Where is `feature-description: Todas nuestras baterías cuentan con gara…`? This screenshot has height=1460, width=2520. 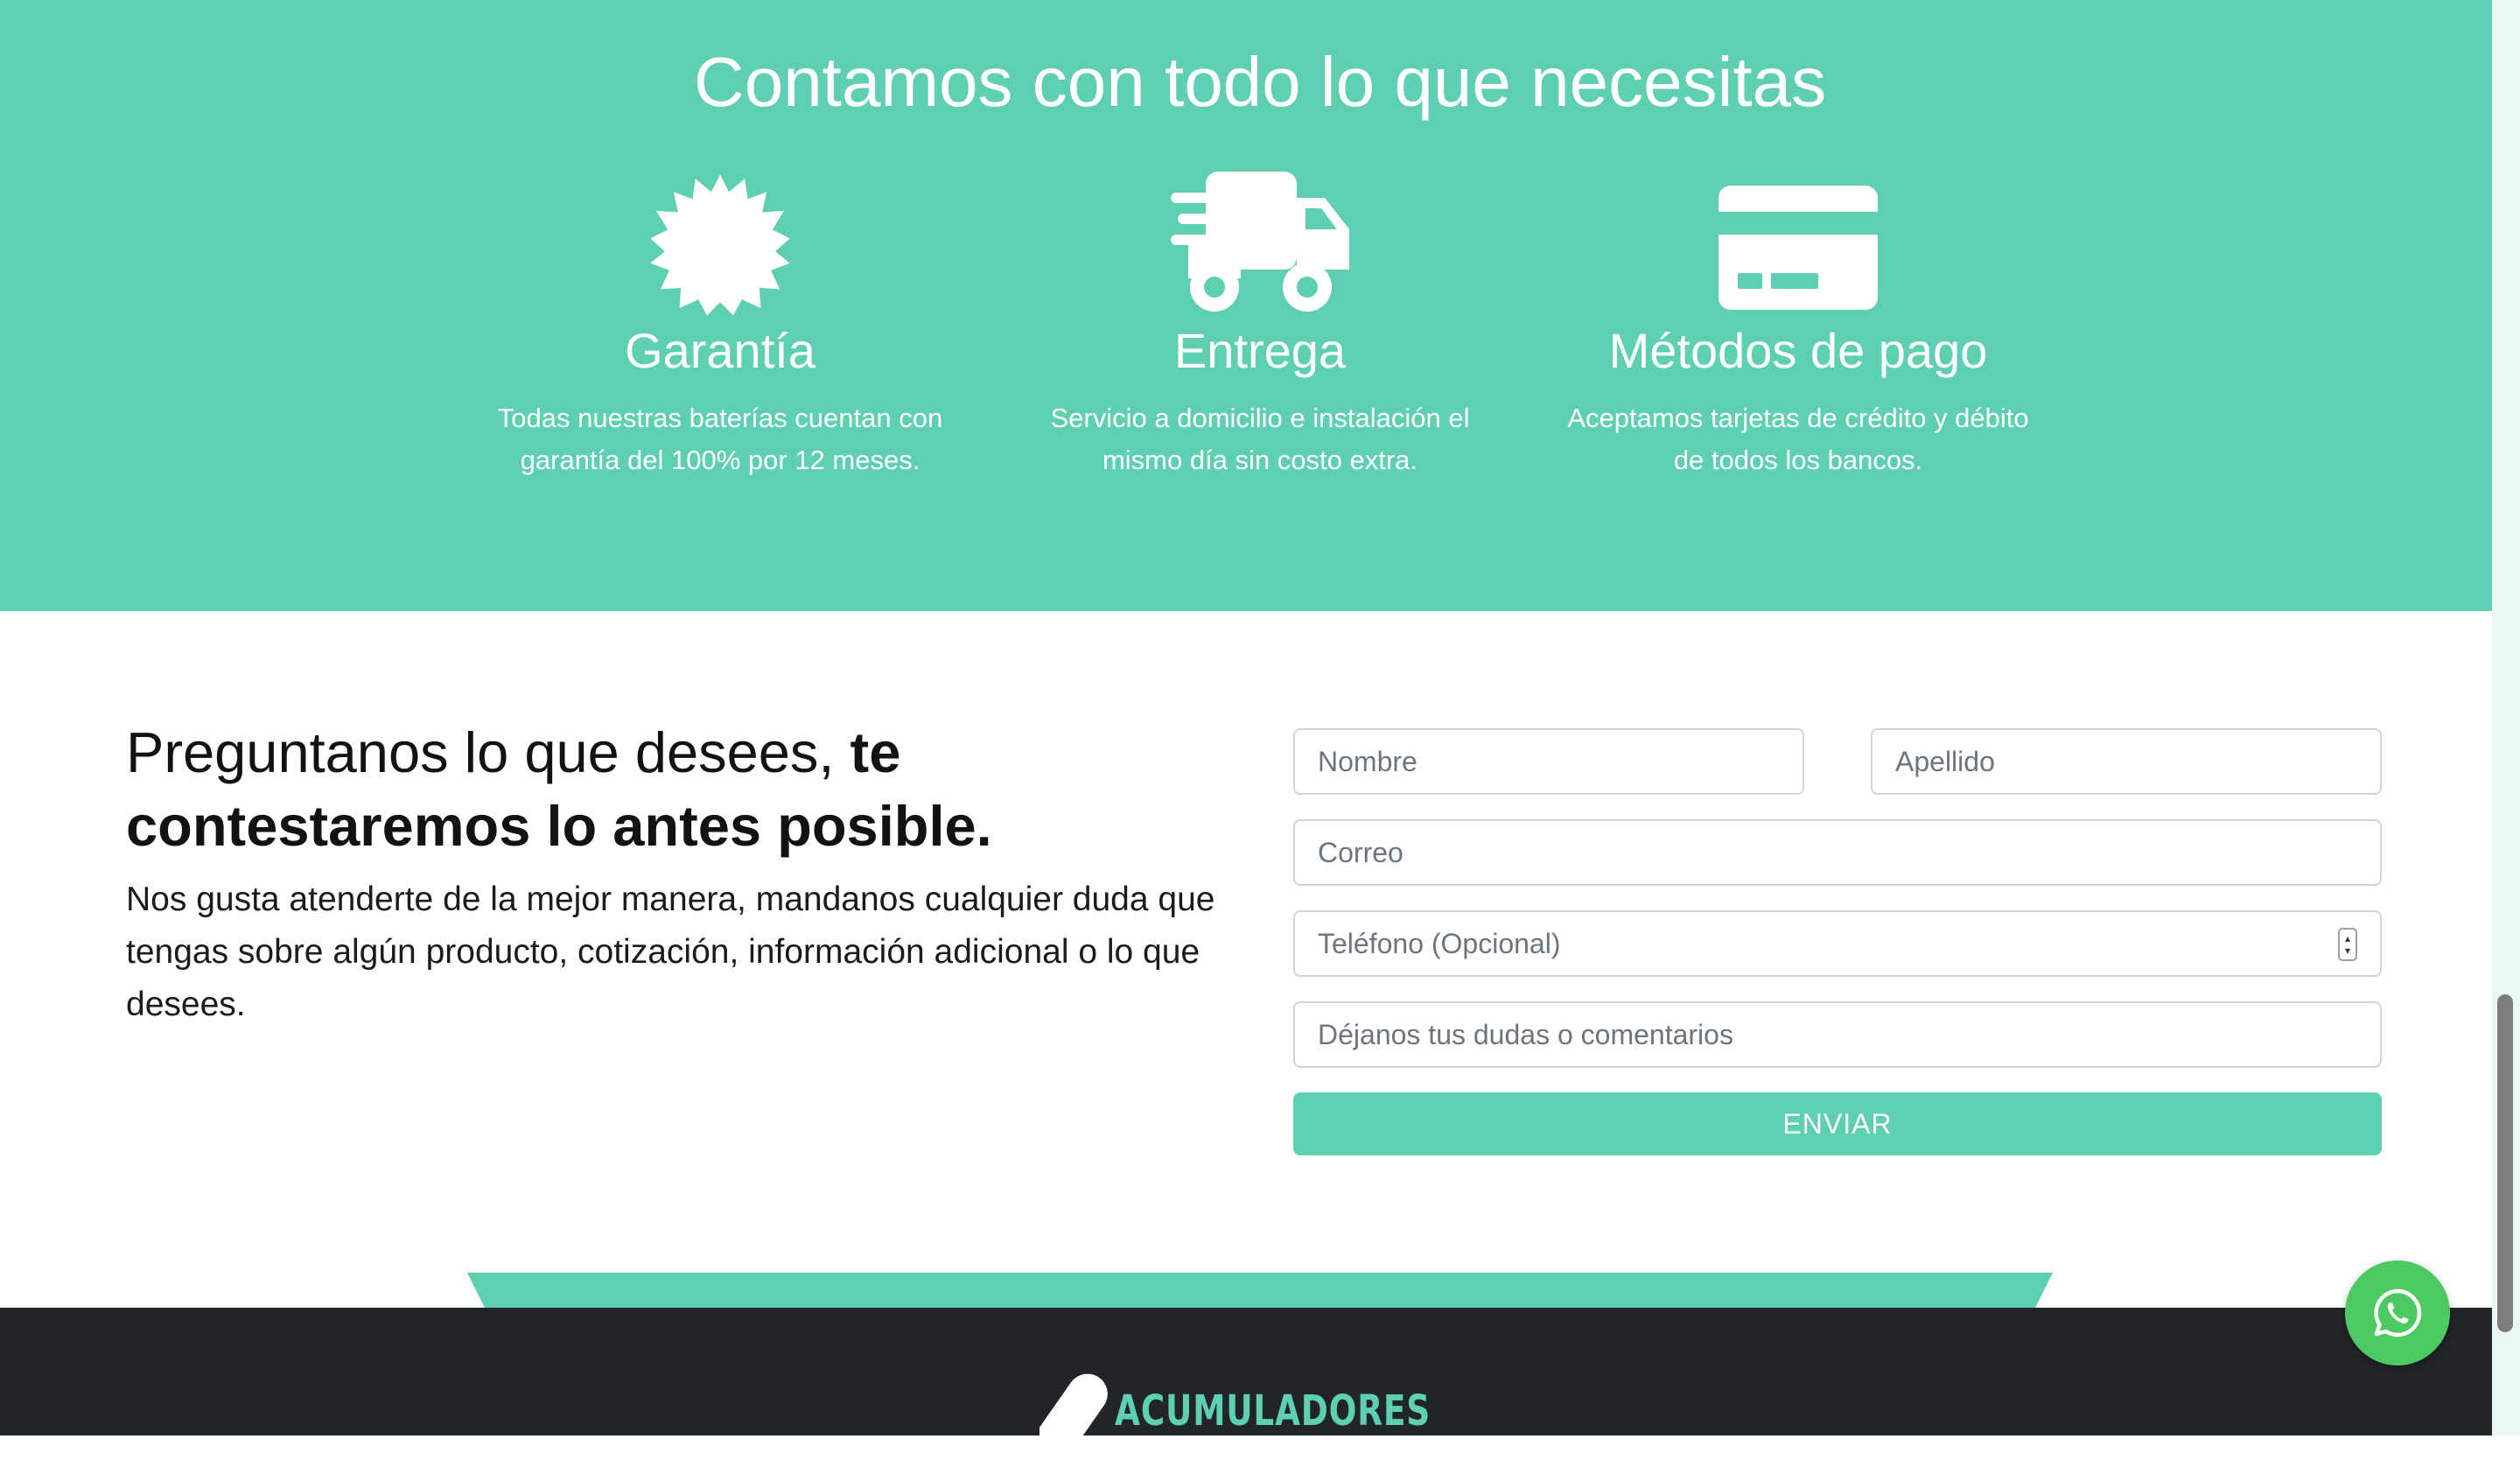
feature-description: Todas nuestras baterías cuentan con gara… is located at coordinates (720, 439).